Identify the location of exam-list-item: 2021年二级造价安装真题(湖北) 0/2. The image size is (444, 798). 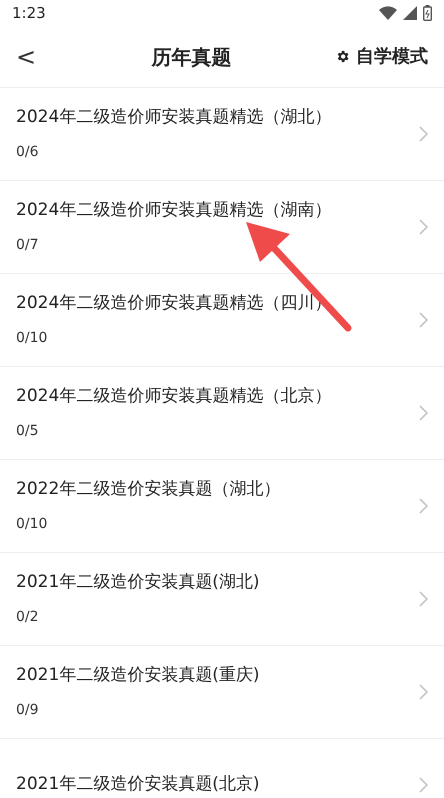
(222, 599).